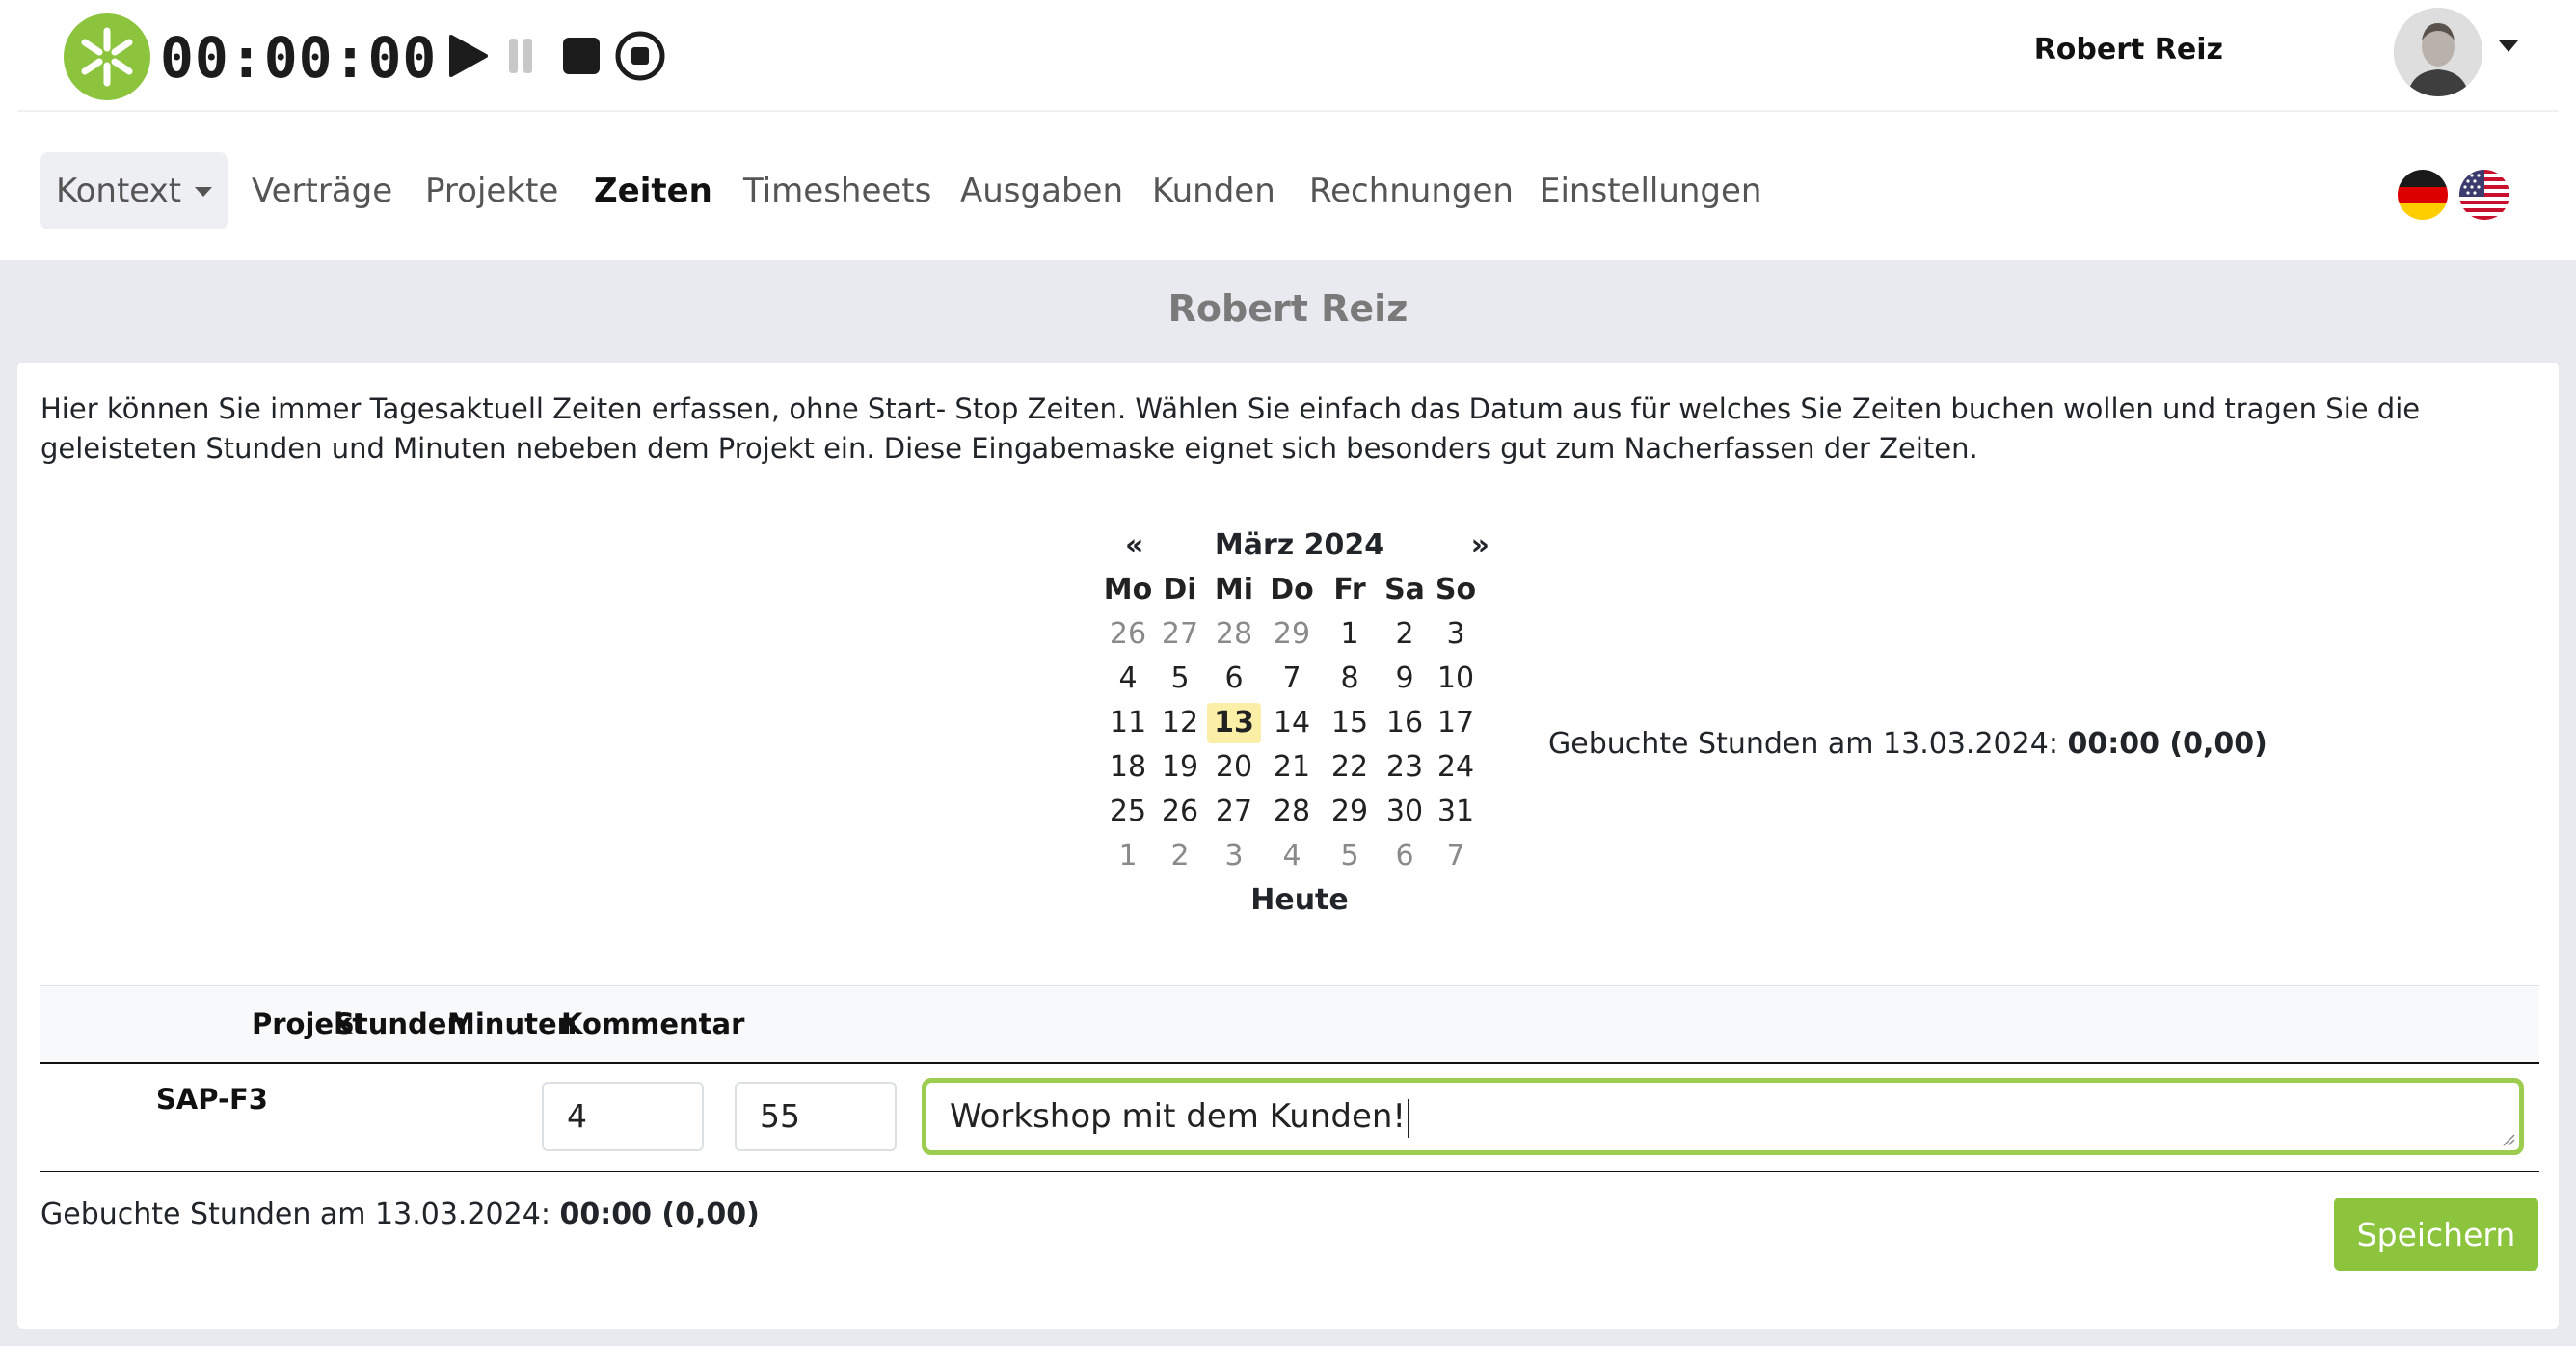 This screenshot has width=2576, height=1346. Describe the element at coordinates (1128, 767) in the screenshot. I see `calendar-day: 18` at that location.